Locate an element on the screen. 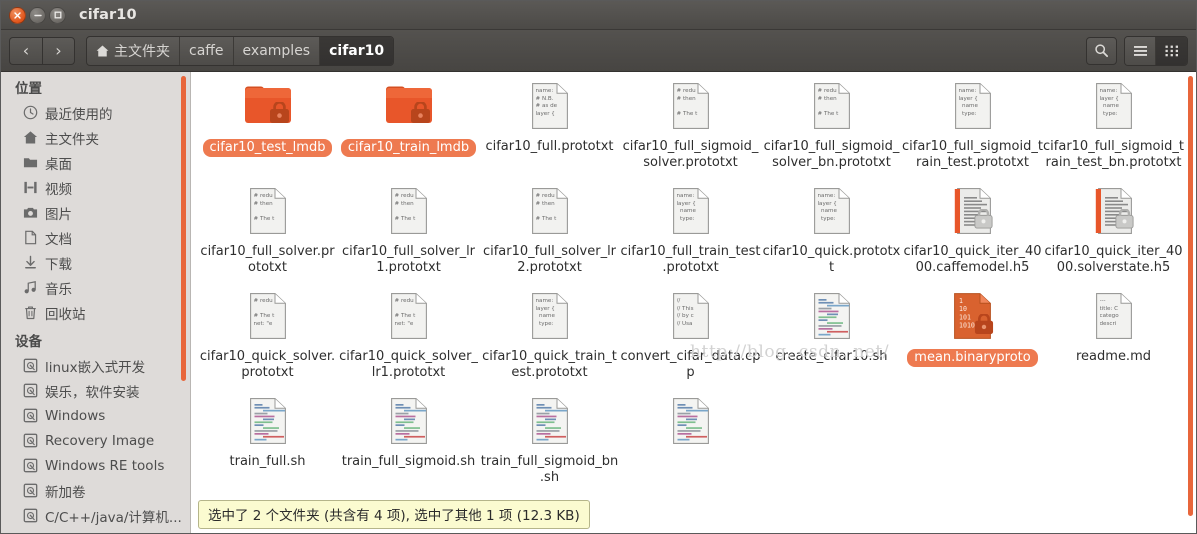 The height and width of the screenshot is (534, 1197). svg-text: 10 is located at coordinates (963, 309).